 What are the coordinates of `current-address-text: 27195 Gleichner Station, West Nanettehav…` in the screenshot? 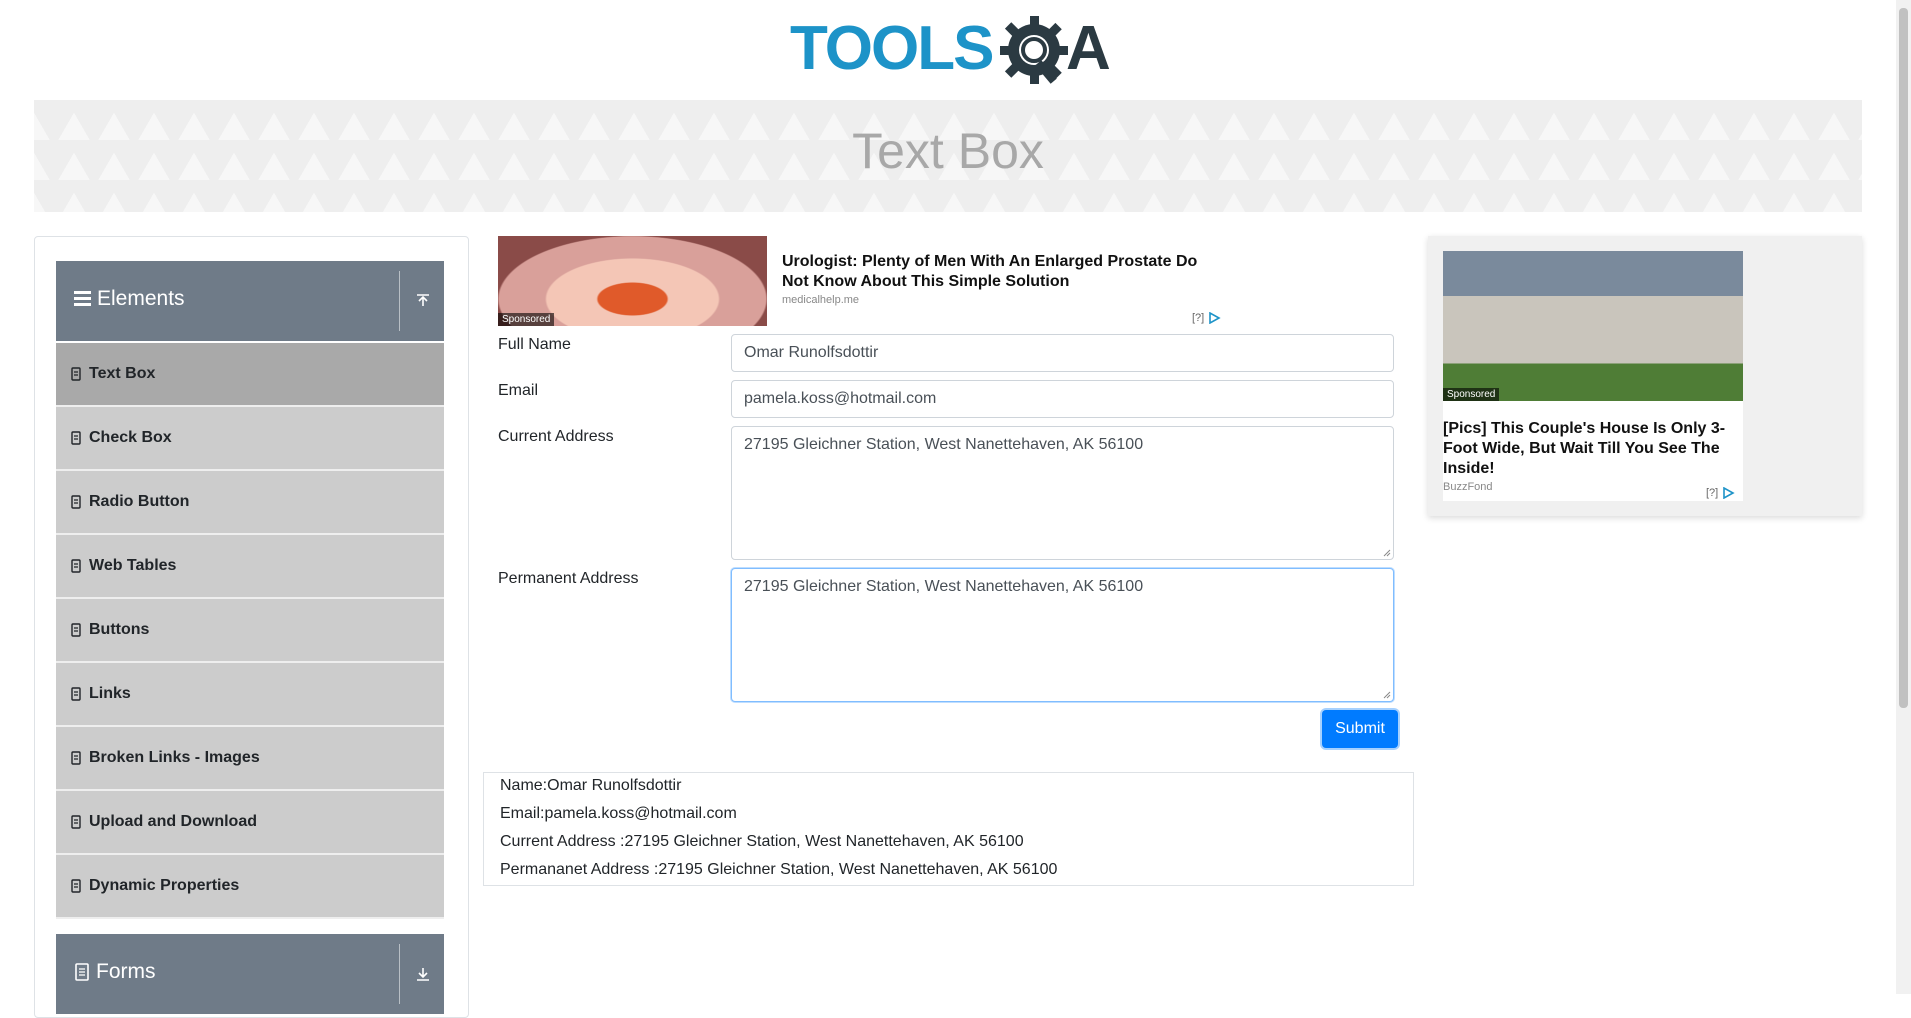 It's located at (944, 444).